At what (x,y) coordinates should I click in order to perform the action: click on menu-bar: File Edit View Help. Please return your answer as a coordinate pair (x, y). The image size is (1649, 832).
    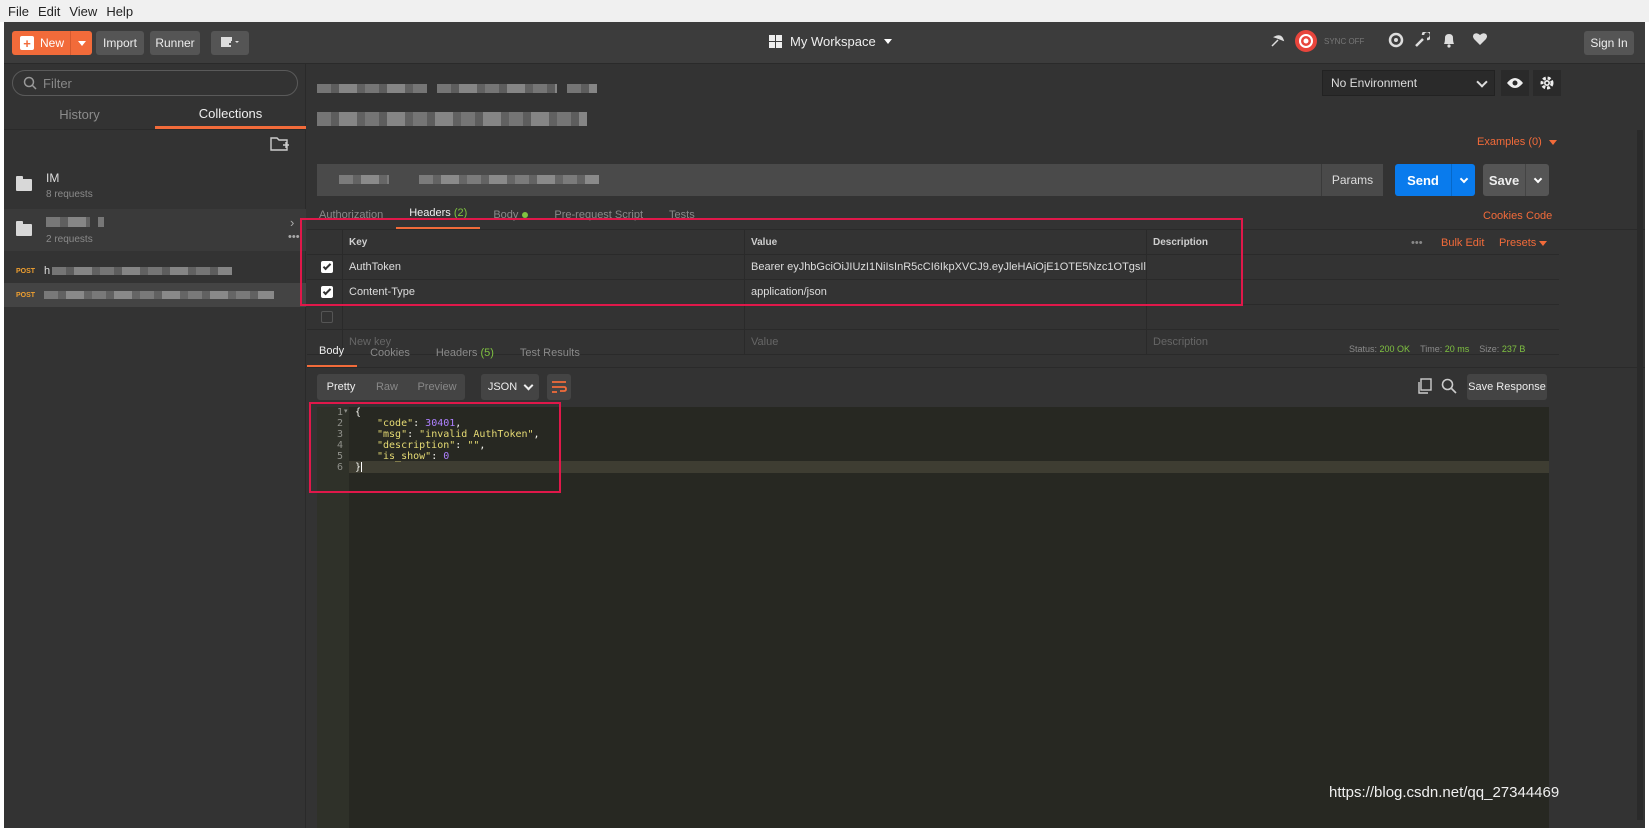
    Looking at the image, I should click on (824, 11).